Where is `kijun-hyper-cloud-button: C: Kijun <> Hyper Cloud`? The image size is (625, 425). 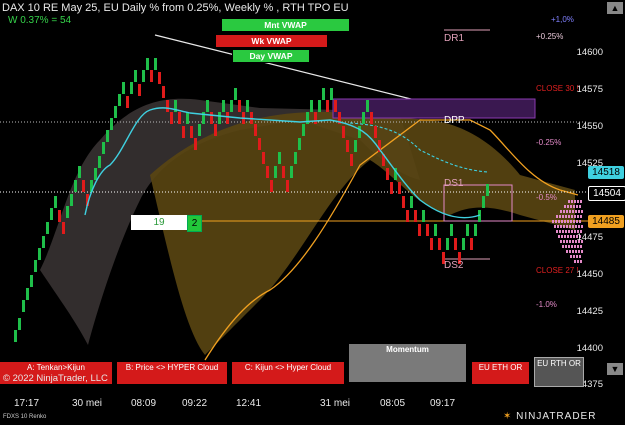
kijun-hyper-cloud-button: C: Kijun <> Hyper Cloud is located at coordinates (288, 373).